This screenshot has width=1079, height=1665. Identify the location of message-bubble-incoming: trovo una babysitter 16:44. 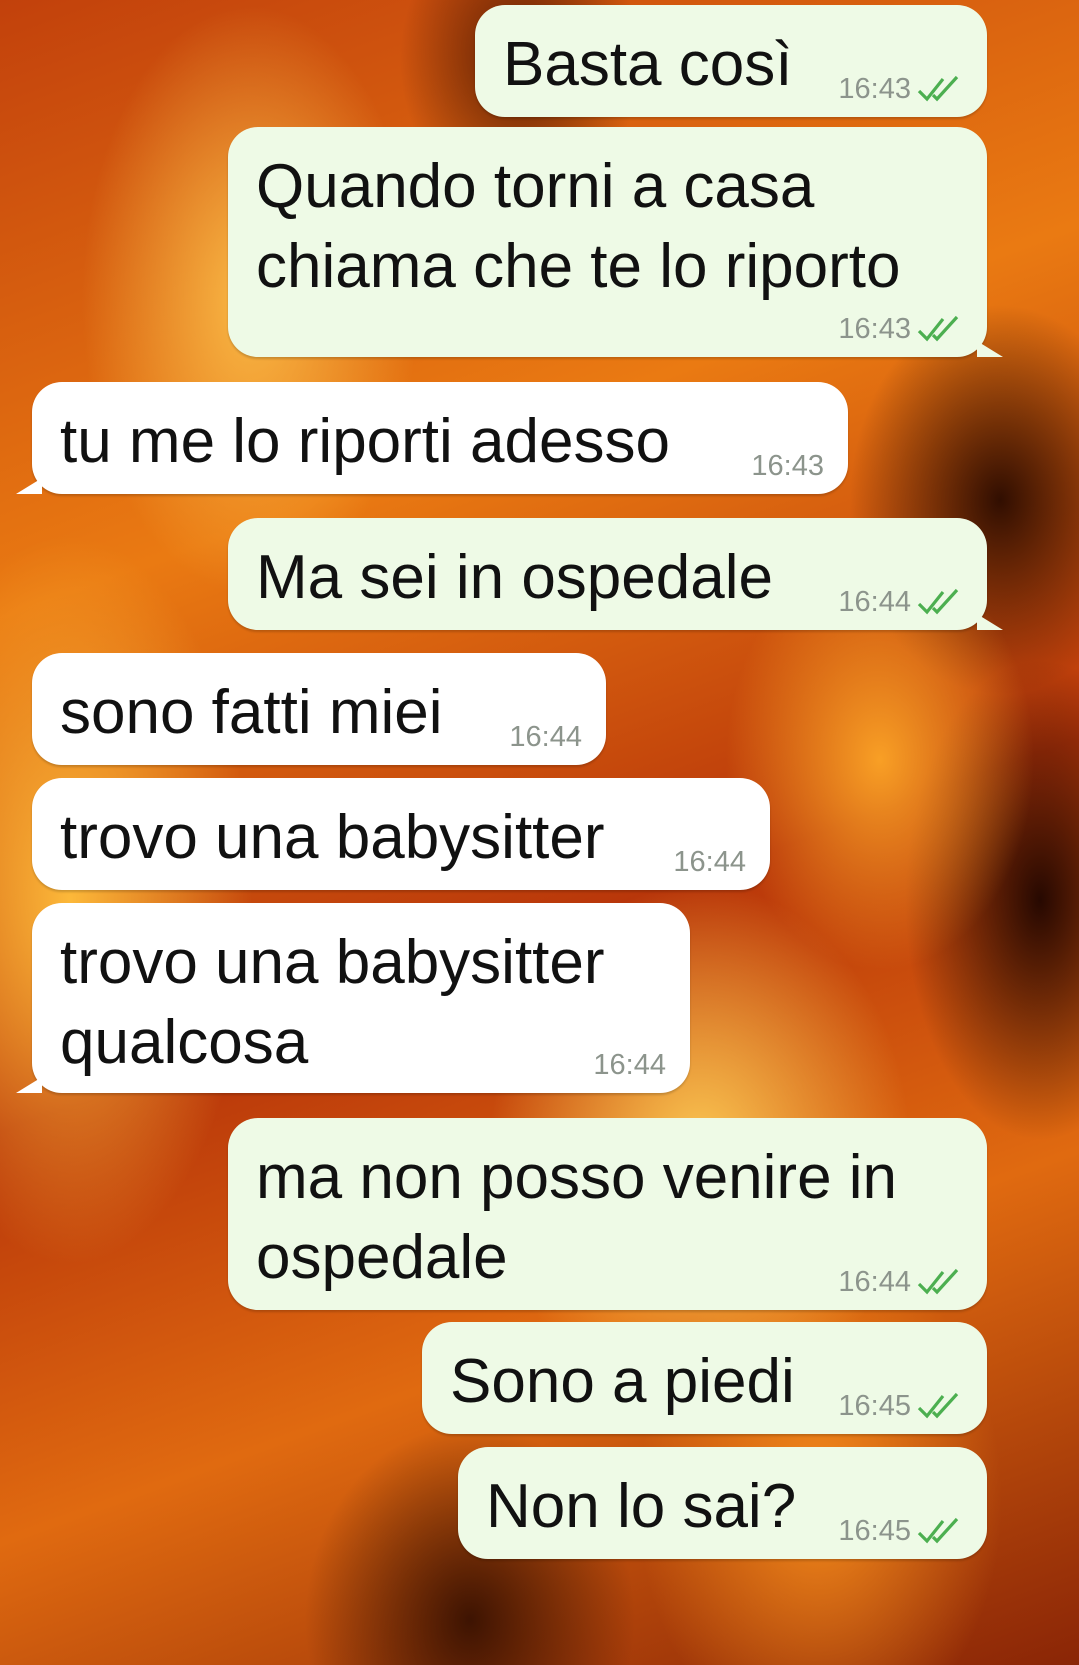
(401, 834).